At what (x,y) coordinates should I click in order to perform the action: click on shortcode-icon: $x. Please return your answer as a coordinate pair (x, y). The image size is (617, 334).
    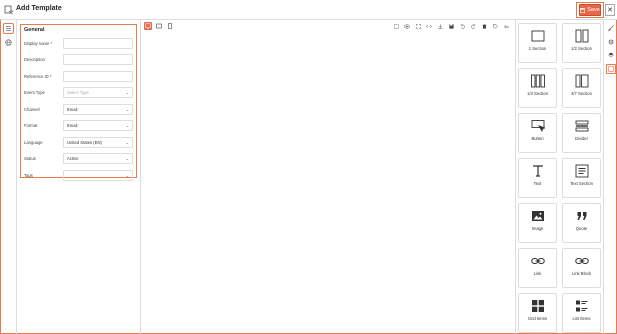
    Looking at the image, I should click on (506, 26).